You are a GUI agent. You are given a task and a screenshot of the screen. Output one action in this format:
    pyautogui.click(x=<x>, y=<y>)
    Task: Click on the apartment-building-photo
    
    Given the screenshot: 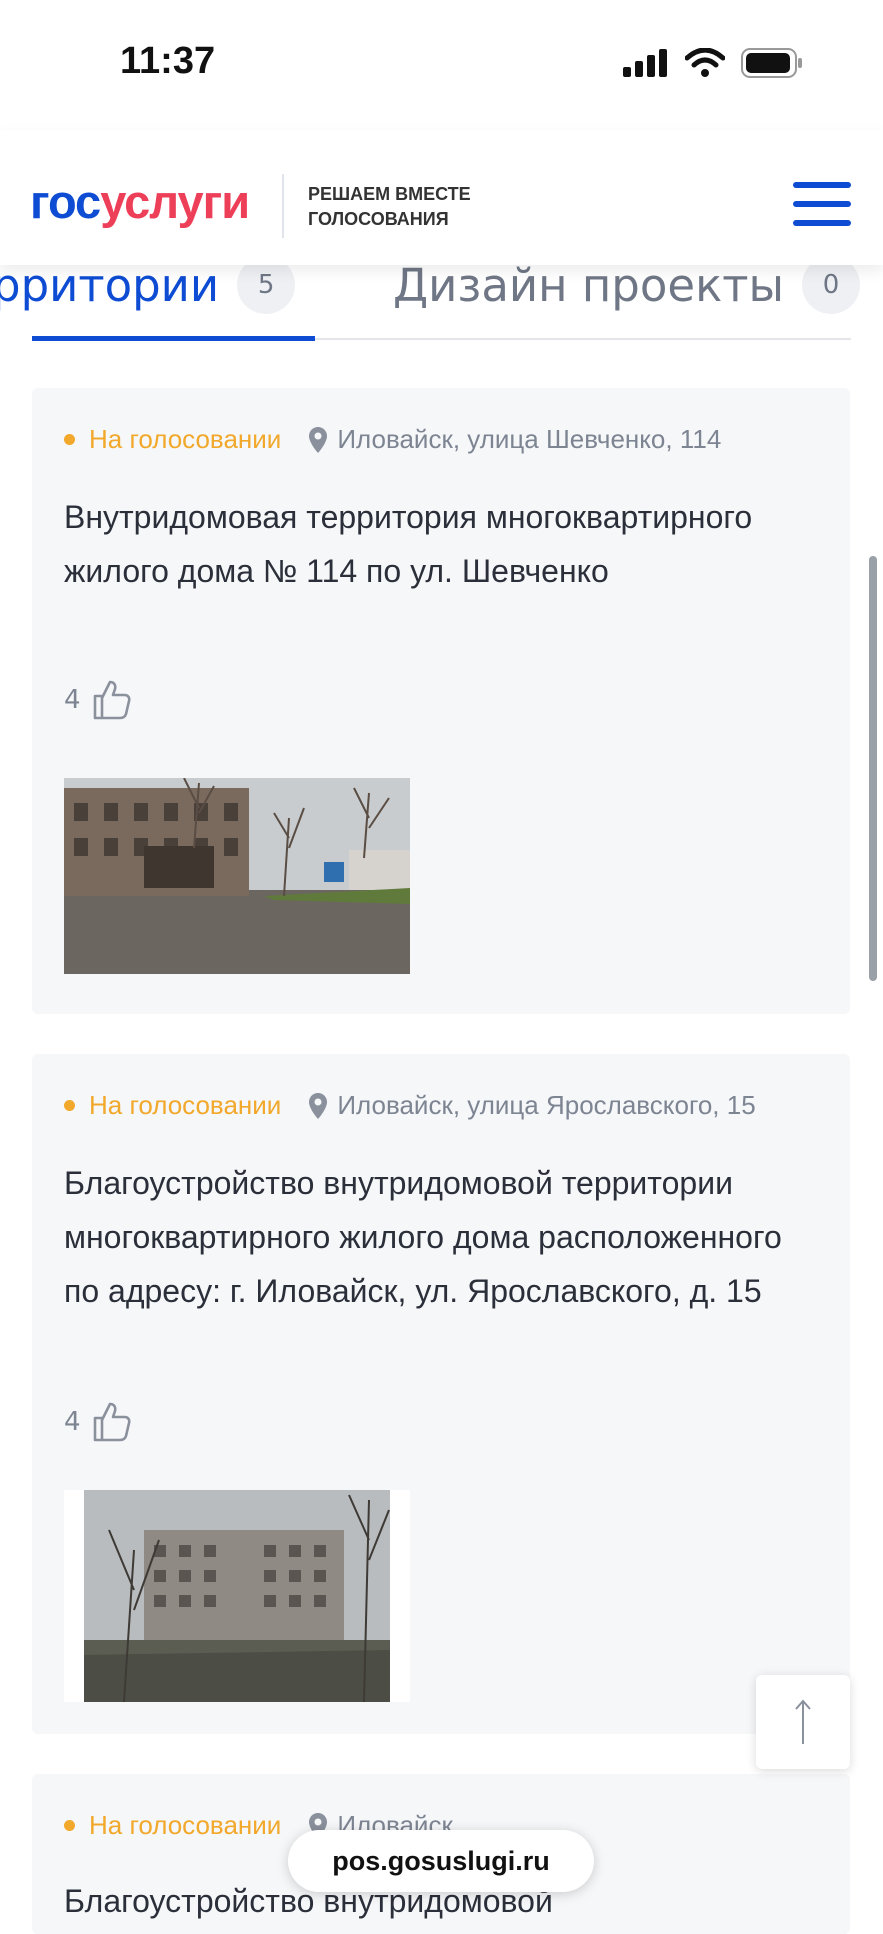 What is the action you would take?
    pyautogui.click(x=237, y=1596)
    